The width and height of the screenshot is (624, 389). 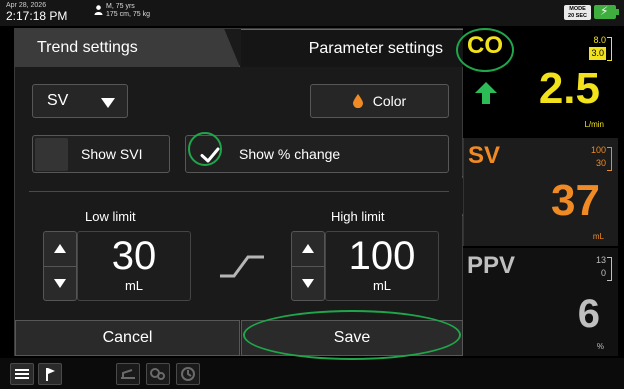 I want to click on ppv-unit: %, so click(x=600, y=346).